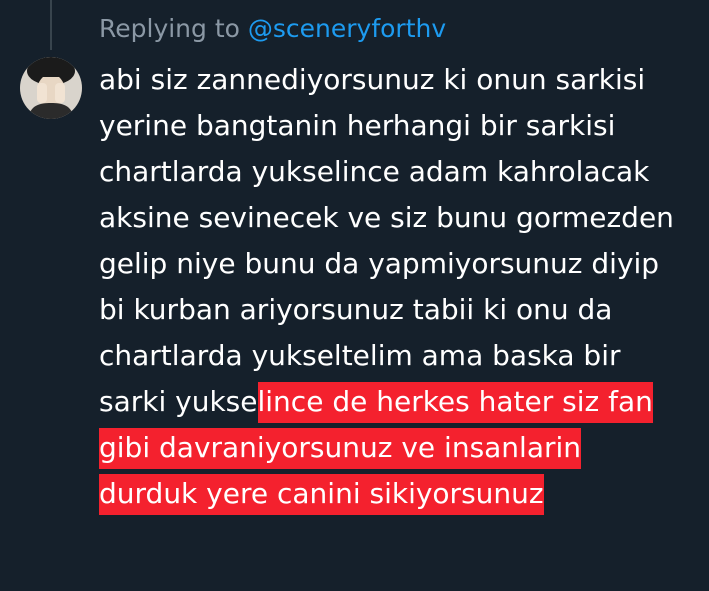 This screenshot has width=709, height=591. I want to click on thread-connector-line, so click(51, 25).